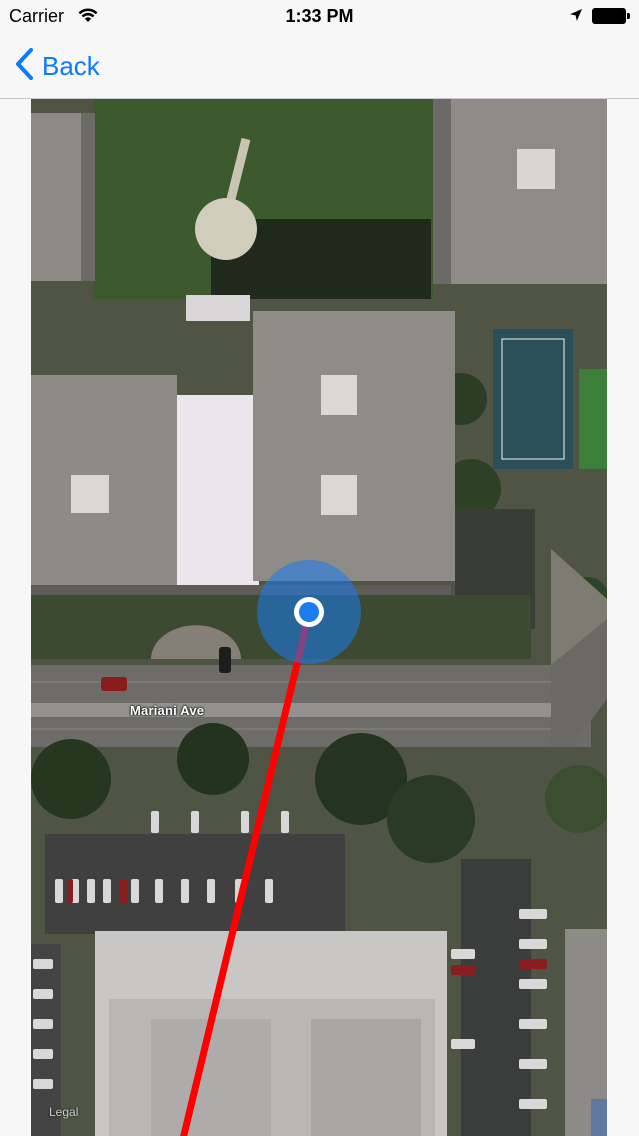 Image resolution: width=639 pixels, height=1136 pixels. I want to click on battery-icon, so click(611, 16).